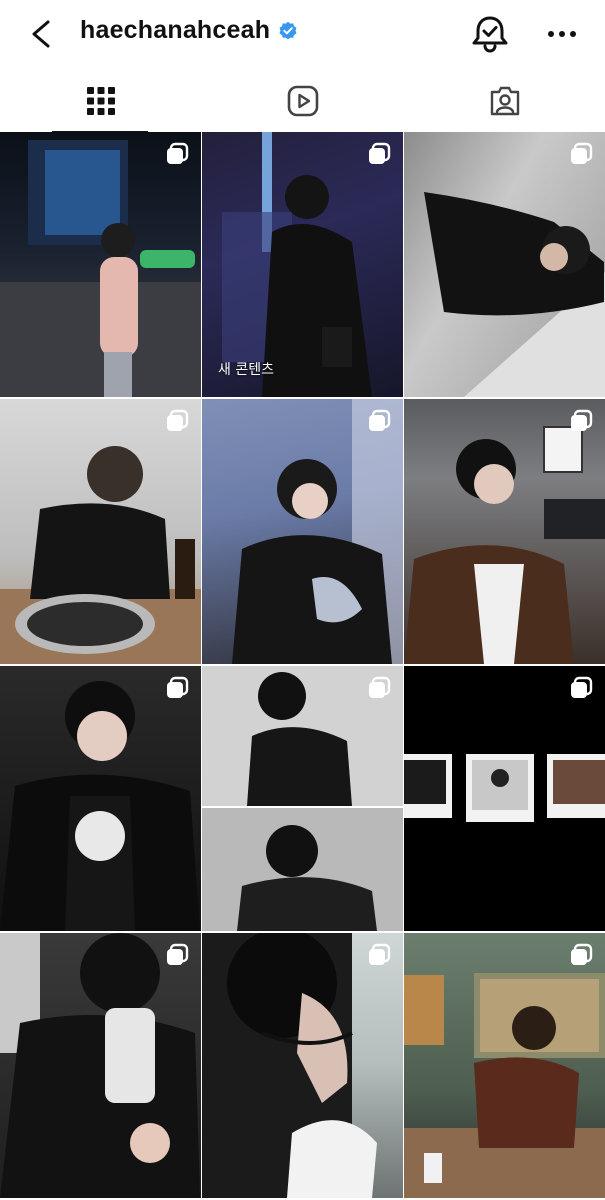 Image resolution: width=605 pixels, height=1200 pixels. Describe the element at coordinates (175, 30) in the screenshot. I see `profile-username: haechanahceah` at that location.